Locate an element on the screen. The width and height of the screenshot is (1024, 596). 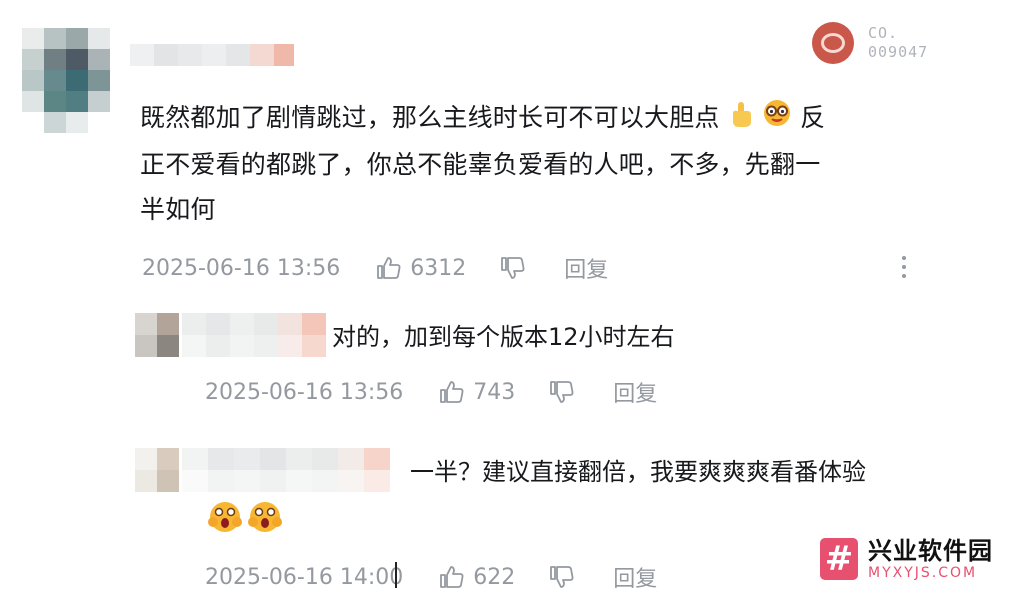
fan-badge: CO. 009047 is located at coordinates (870, 43).